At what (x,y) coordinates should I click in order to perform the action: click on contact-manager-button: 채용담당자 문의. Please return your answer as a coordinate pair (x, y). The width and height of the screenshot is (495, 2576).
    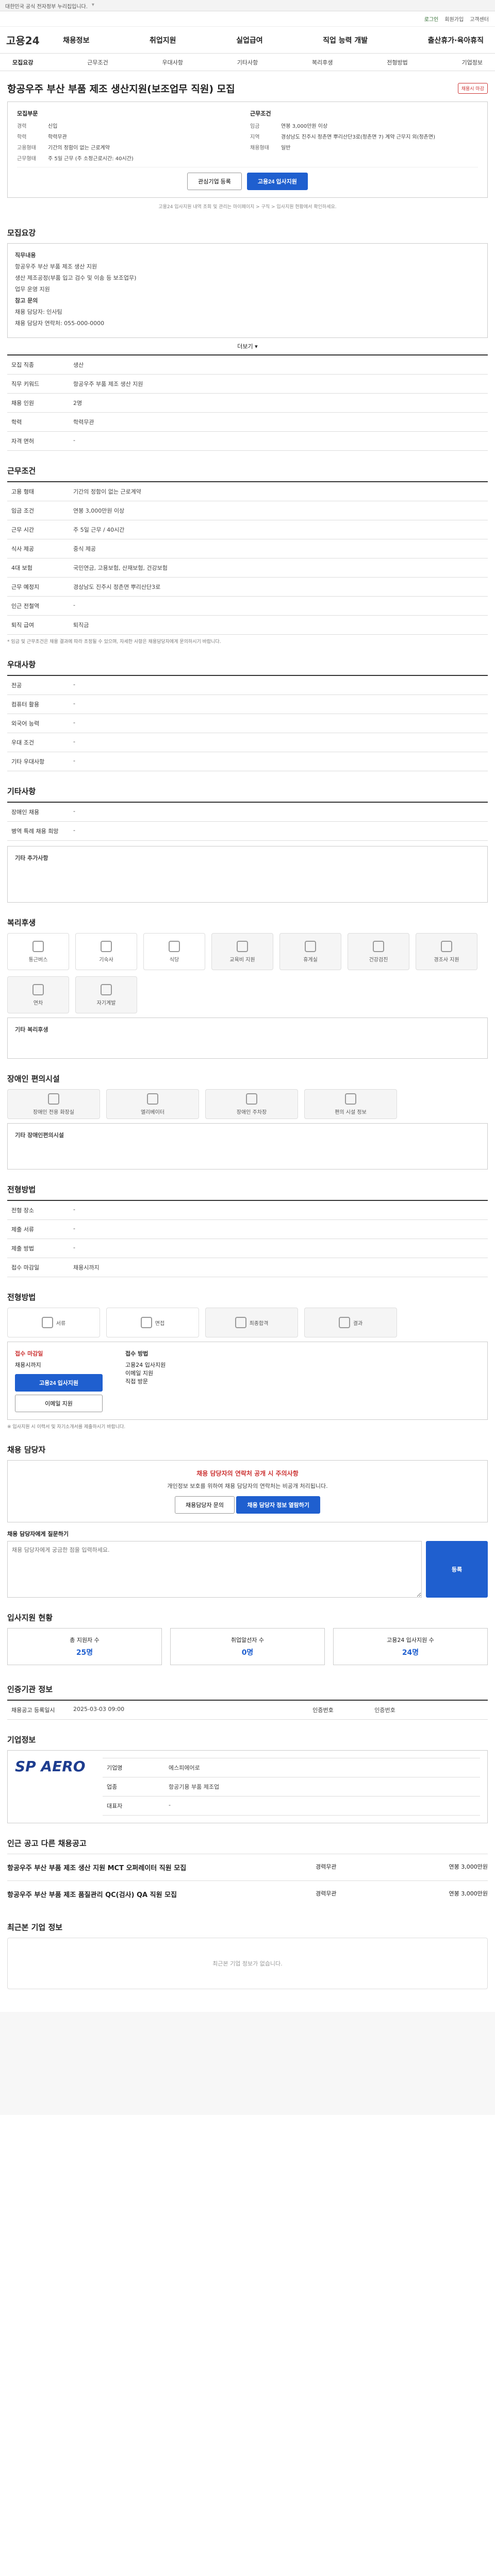
    Looking at the image, I should click on (205, 1505).